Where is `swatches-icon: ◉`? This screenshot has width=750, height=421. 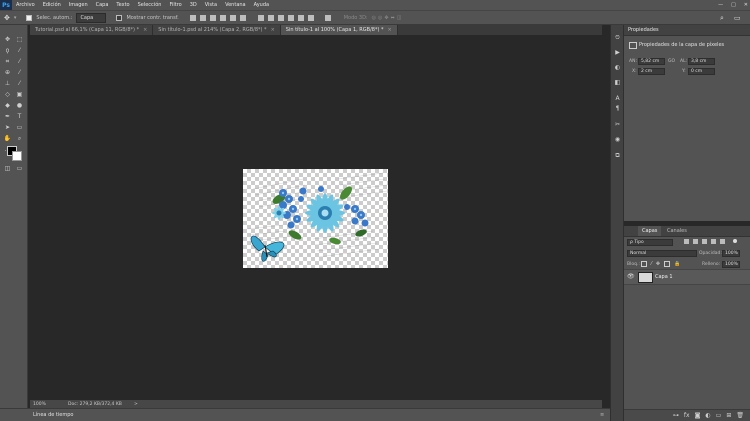
swatches-icon: ◉ is located at coordinates (617, 139).